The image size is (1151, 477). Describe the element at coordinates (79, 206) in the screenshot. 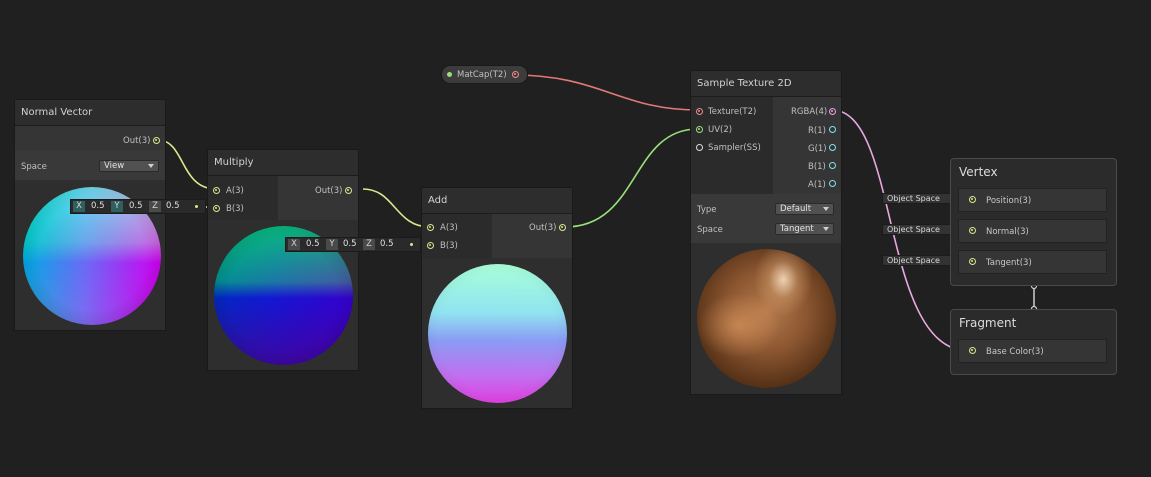

I see `mul-x-label: X` at that location.